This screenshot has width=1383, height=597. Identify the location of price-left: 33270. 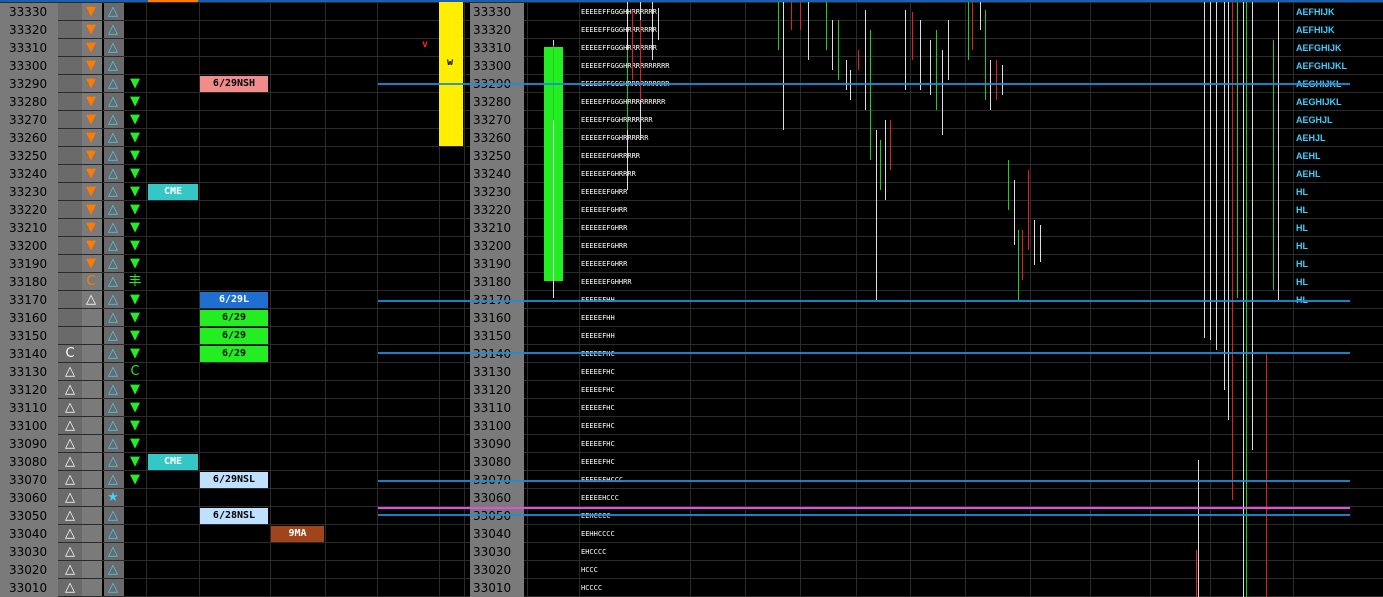
(29, 120).